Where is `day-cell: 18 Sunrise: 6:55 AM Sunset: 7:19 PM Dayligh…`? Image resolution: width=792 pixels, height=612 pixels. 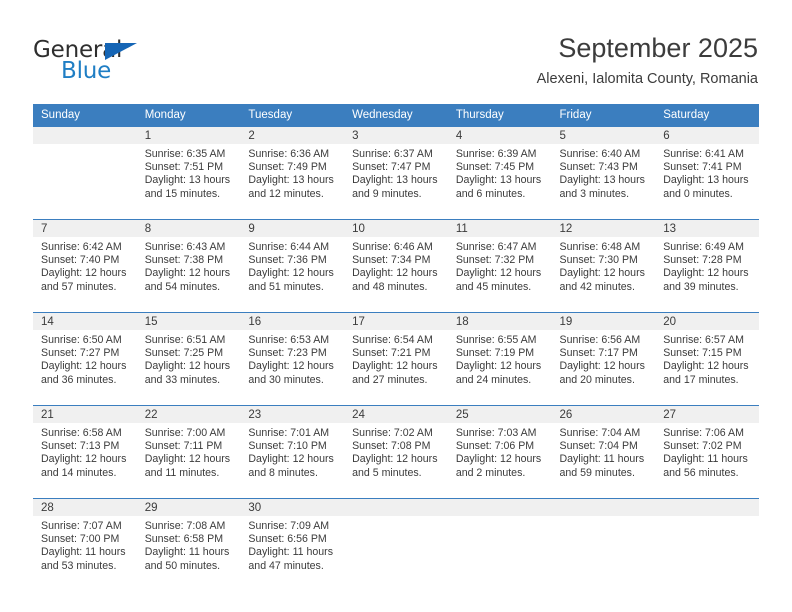
day-cell: 18 Sunrise: 6:55 AM Sunset: 7:19 PM Dayligh… is located at coordinates (499, 353).